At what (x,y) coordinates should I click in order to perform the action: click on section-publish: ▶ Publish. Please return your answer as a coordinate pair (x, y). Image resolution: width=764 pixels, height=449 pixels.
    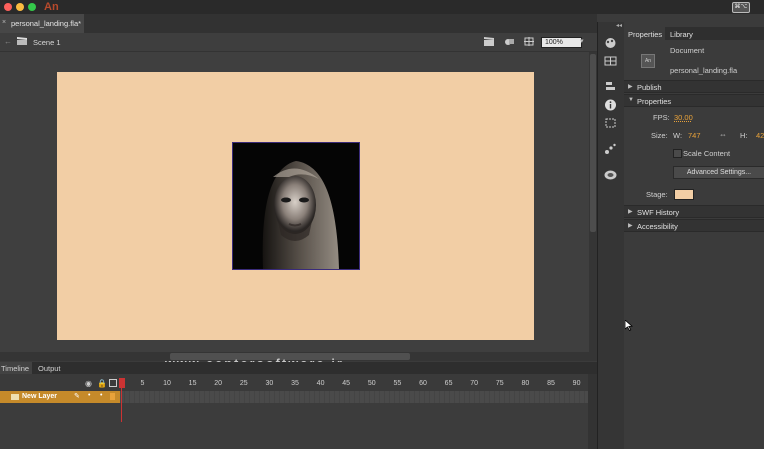
    Looking at the image, I should click on (694, 86).